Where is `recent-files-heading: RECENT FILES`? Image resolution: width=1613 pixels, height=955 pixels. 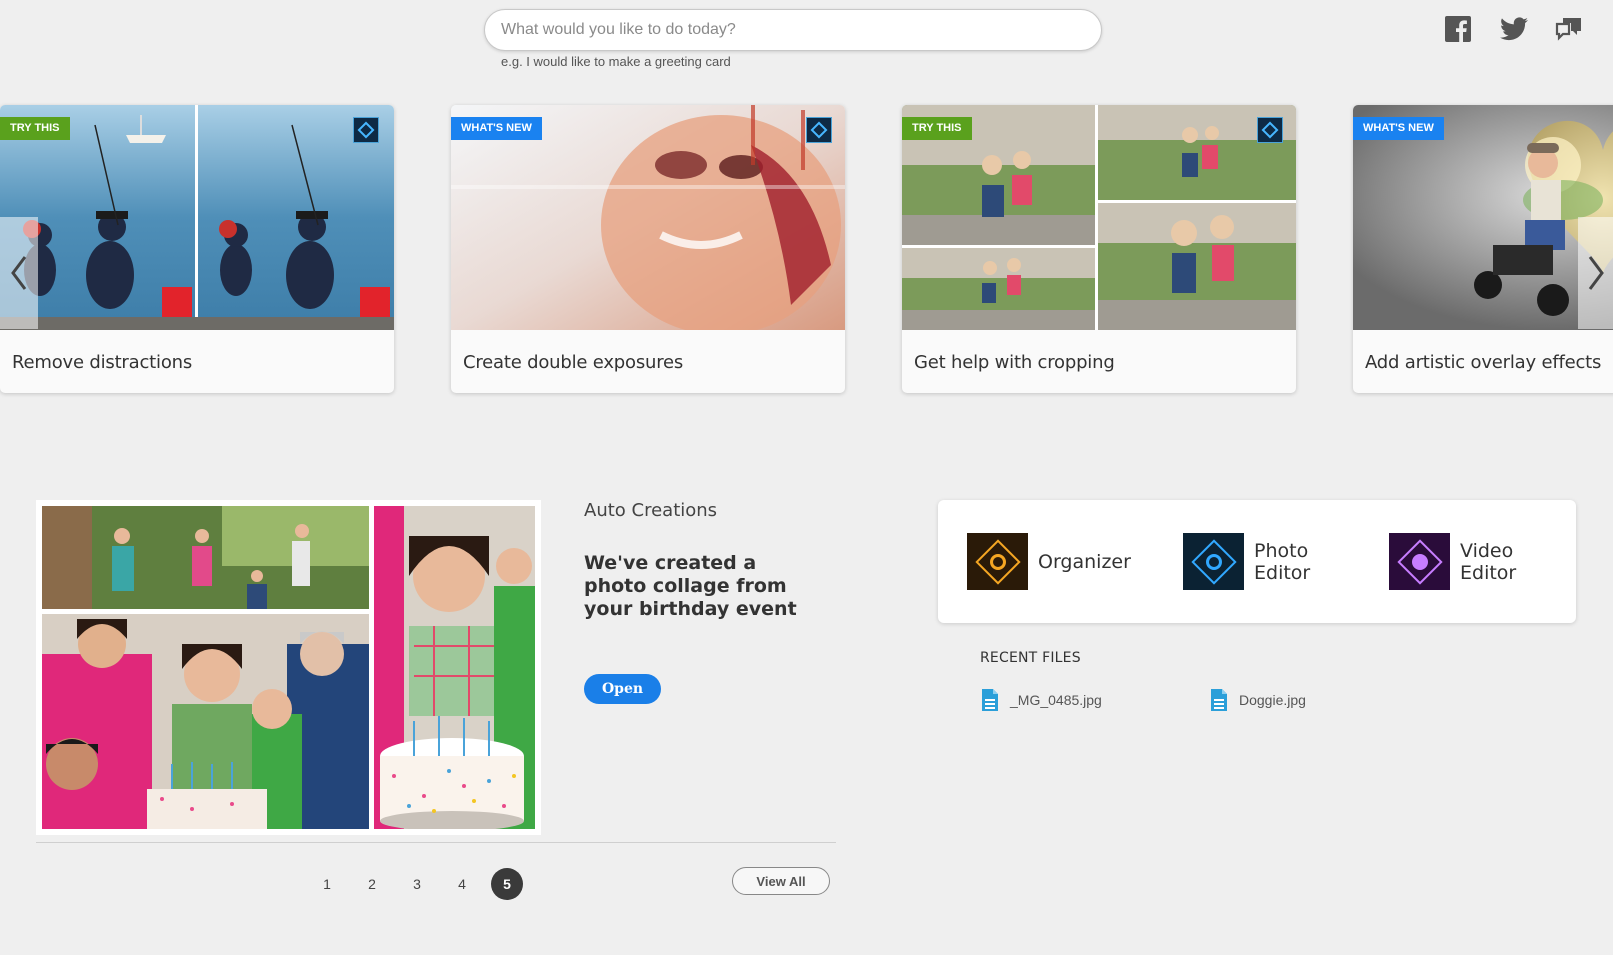
recent-files-heading: RECENT FILES is located at coordinates (1030, 658).